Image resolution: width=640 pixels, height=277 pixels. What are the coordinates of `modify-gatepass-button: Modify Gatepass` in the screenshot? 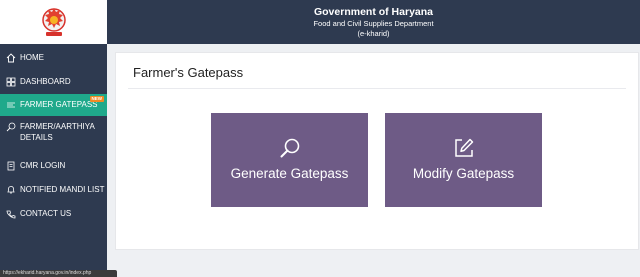 It's located at (463, 160).